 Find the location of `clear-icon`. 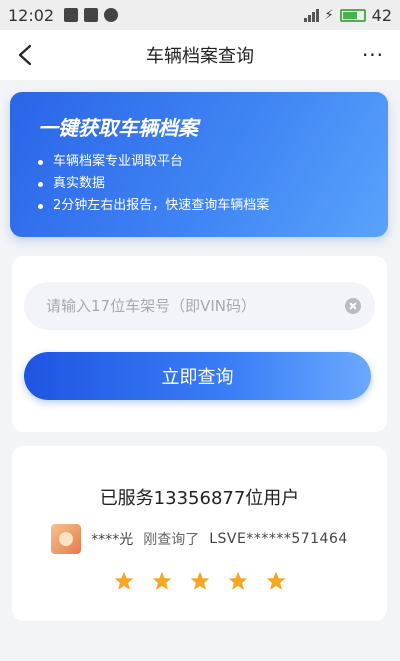

clear-icon is located at coordinates (353, 306).